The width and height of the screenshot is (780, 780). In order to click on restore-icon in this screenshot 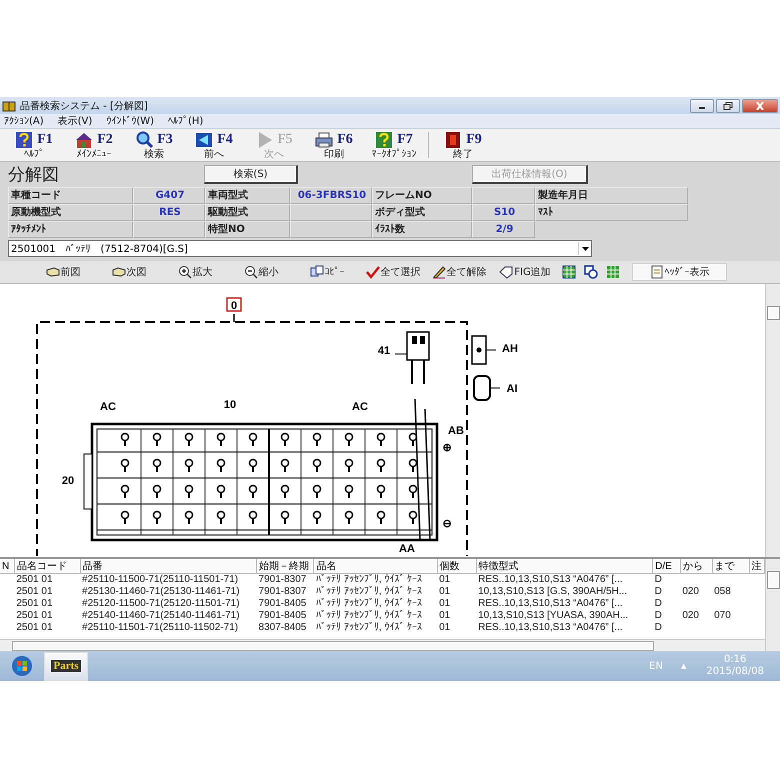, I will do `click(728, 106)`.